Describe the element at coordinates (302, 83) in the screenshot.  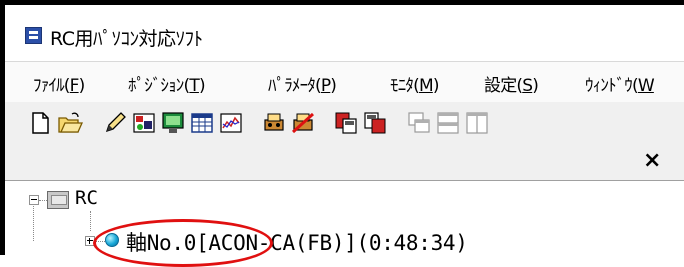
I see `menu-parameter: ﾊﾟﾗﾒｰﾀ(P)` at that location.